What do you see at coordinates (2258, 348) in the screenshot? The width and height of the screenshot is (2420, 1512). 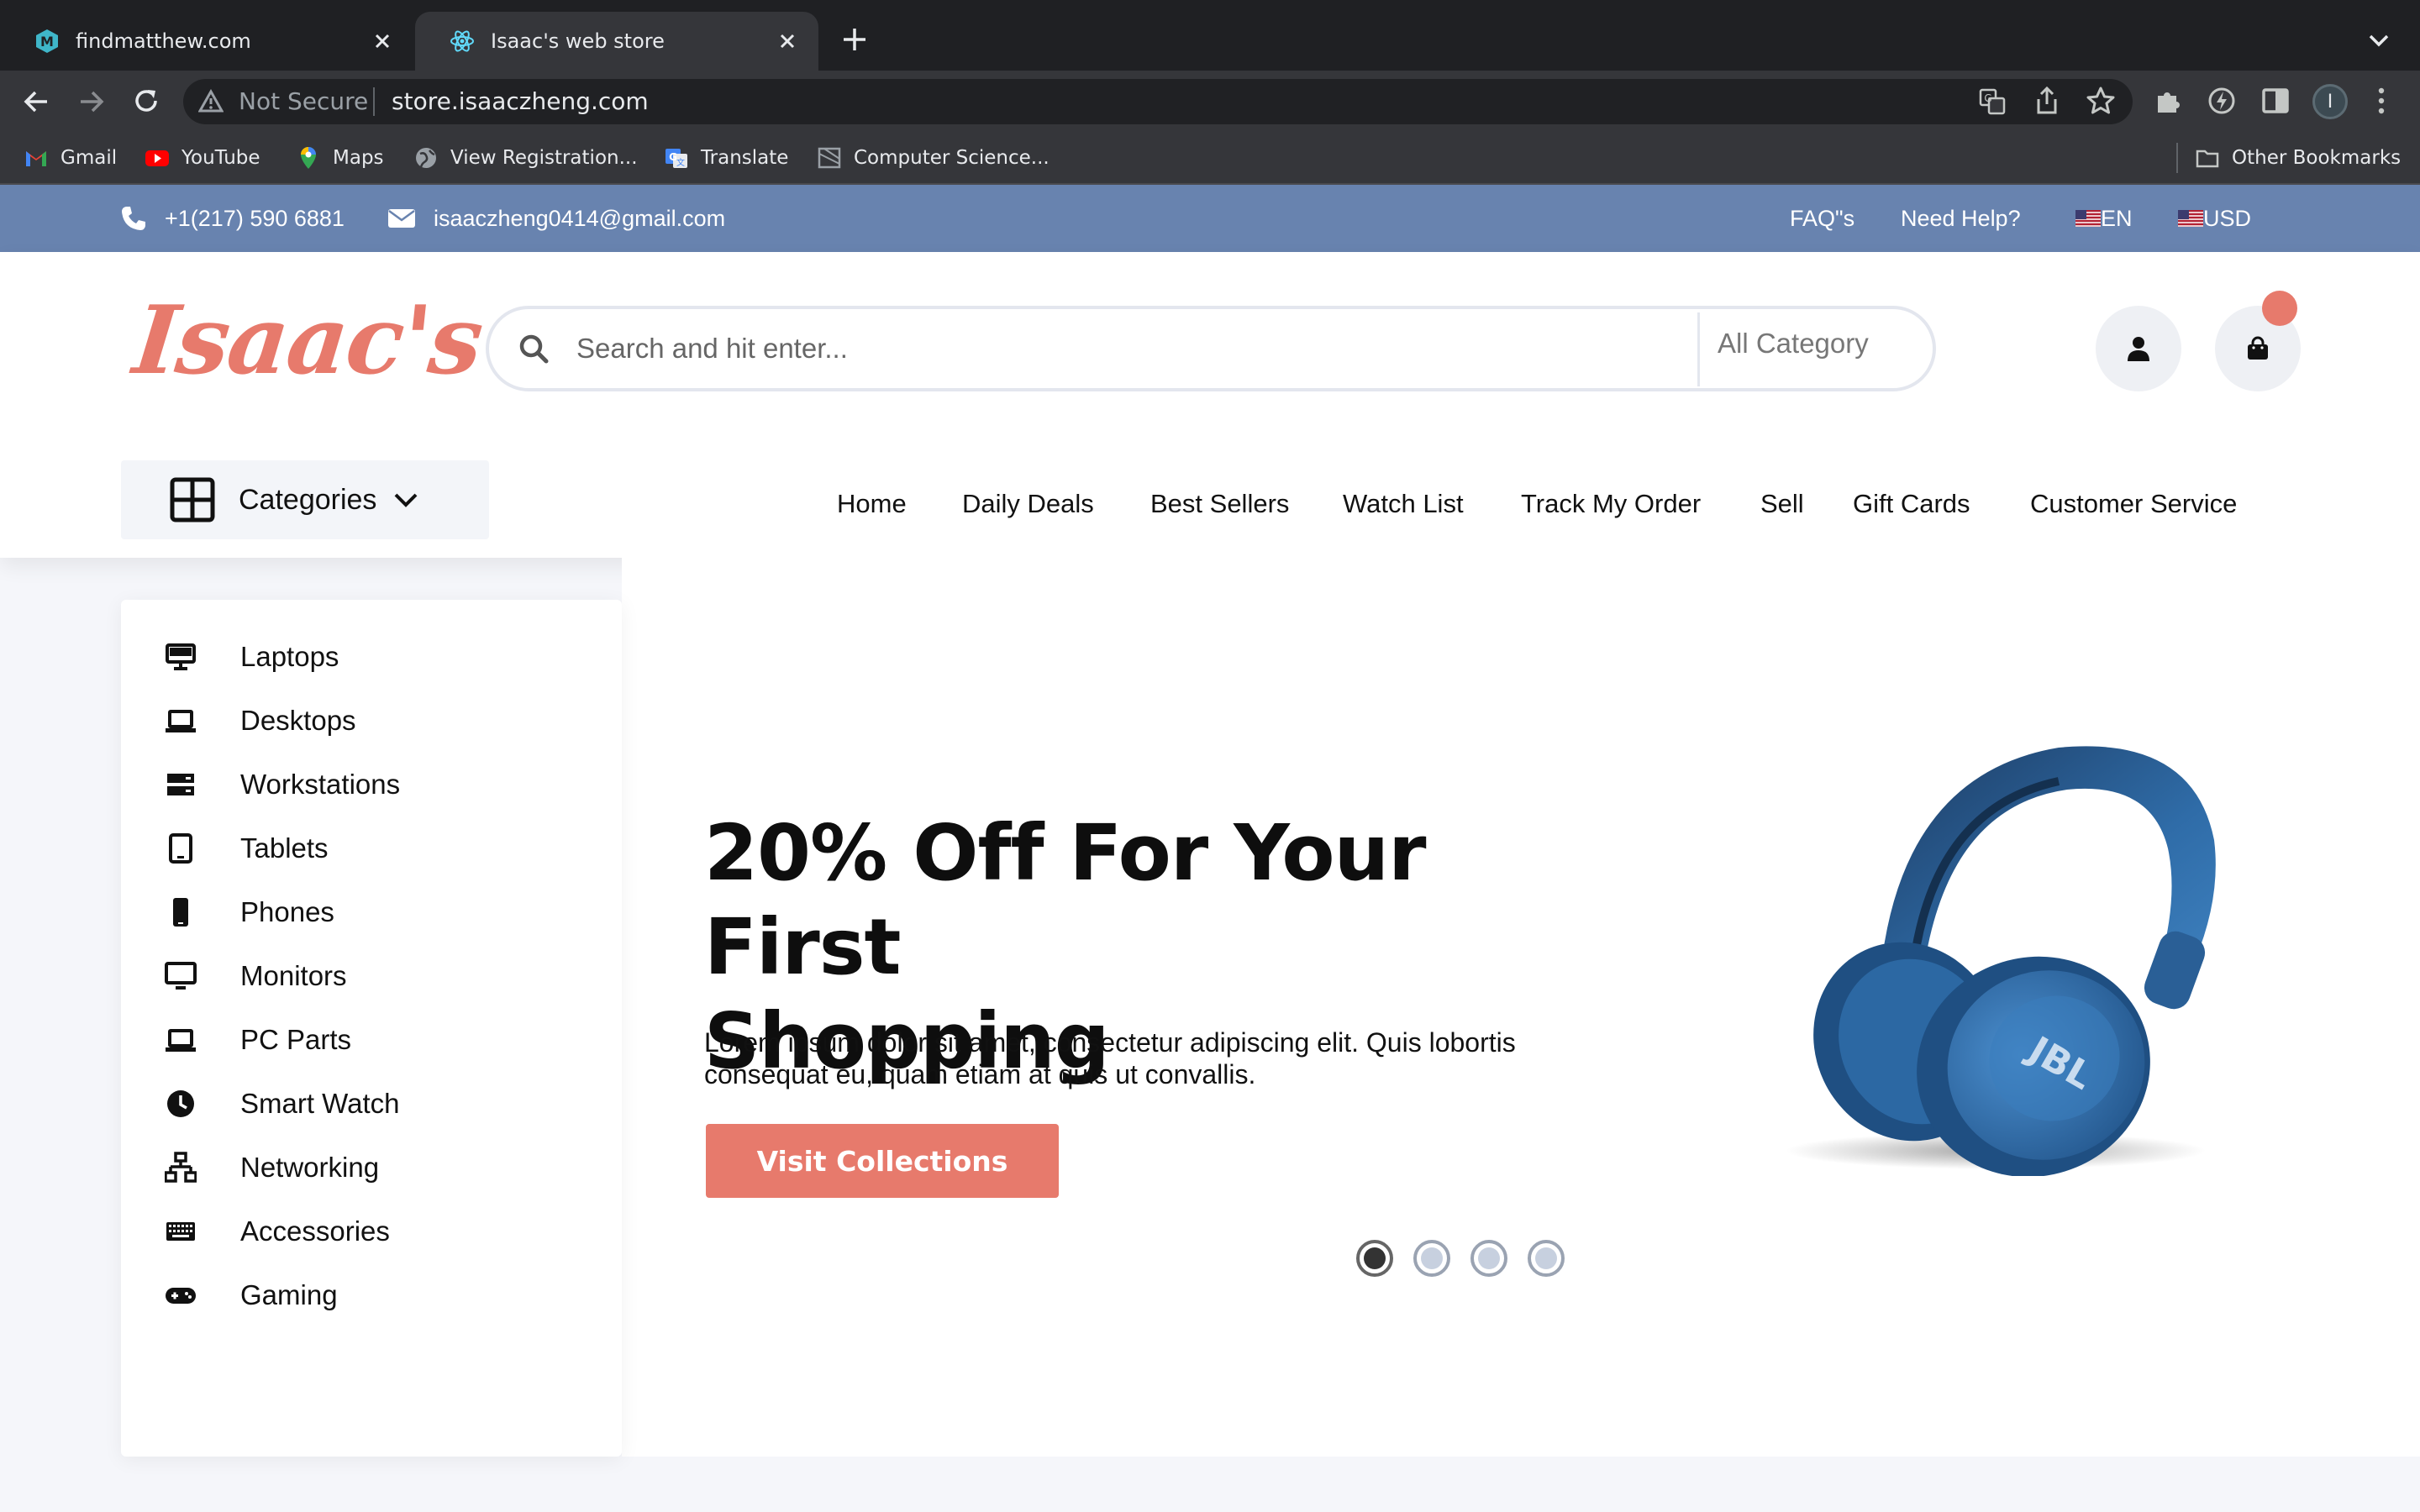 I see `shopping-bag-icon` at bounding box center [2258, 348].